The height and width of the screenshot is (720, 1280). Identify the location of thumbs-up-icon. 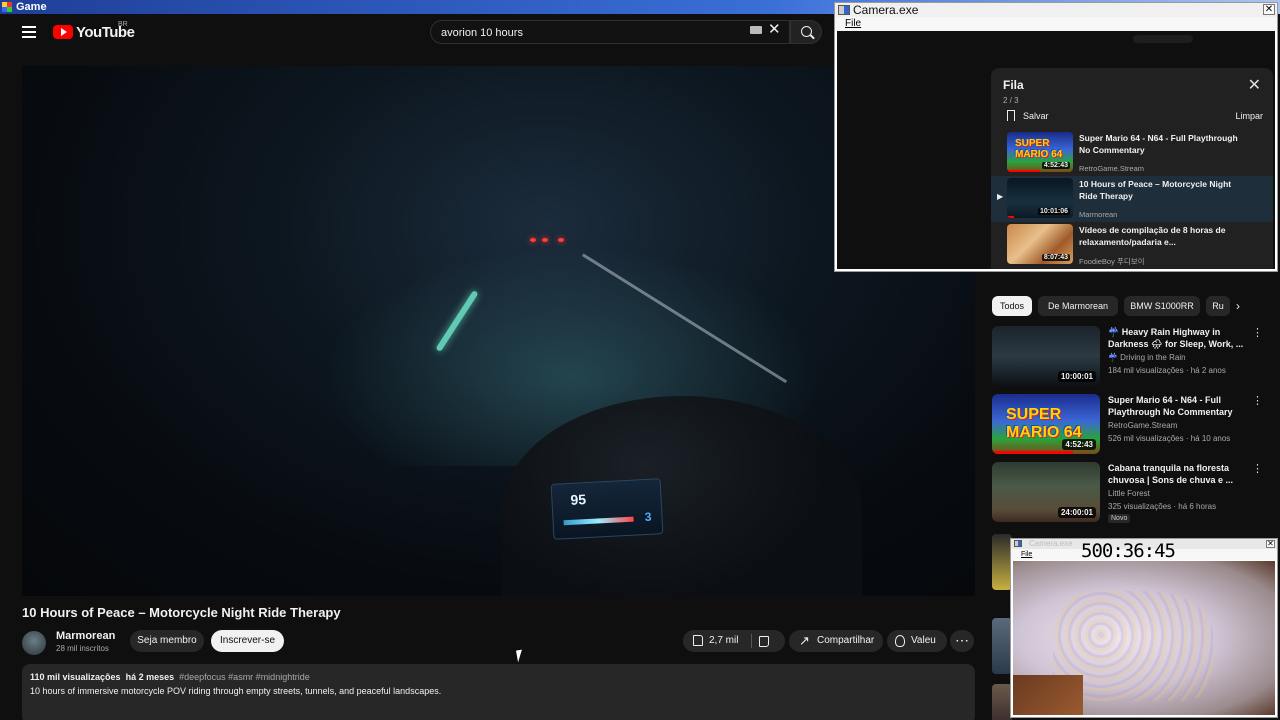
(698, 640).